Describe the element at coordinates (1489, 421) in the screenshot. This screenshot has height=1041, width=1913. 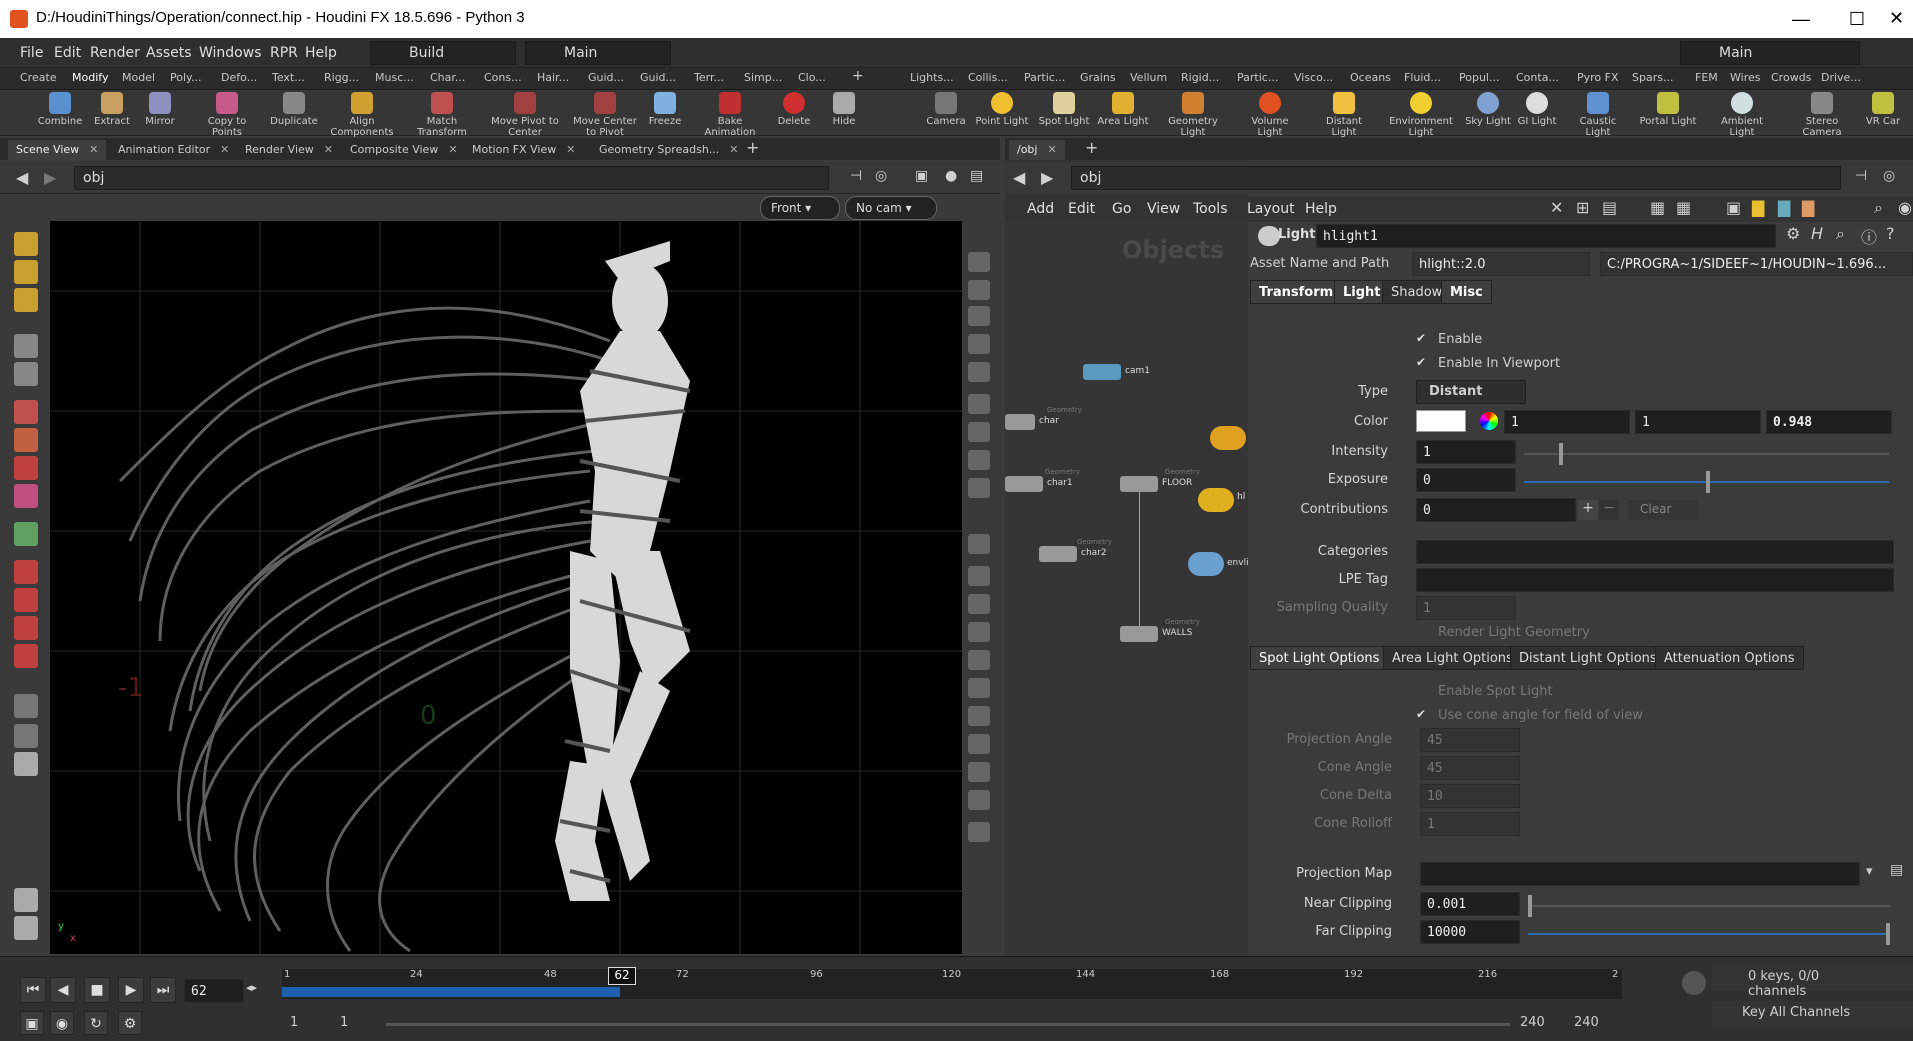
I see `color-wheel-icon` at that location.